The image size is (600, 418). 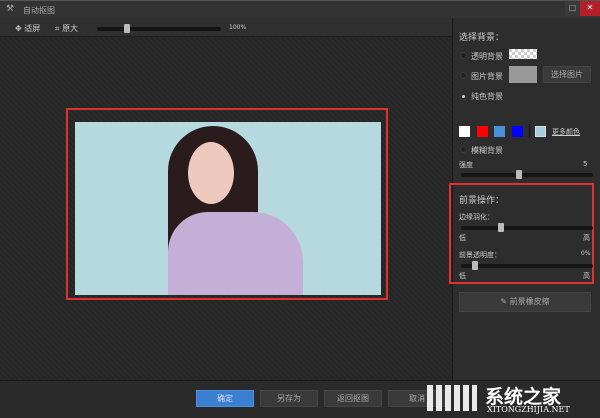 I want to click on app-icon: ⚒, so click(x=10, y=9).